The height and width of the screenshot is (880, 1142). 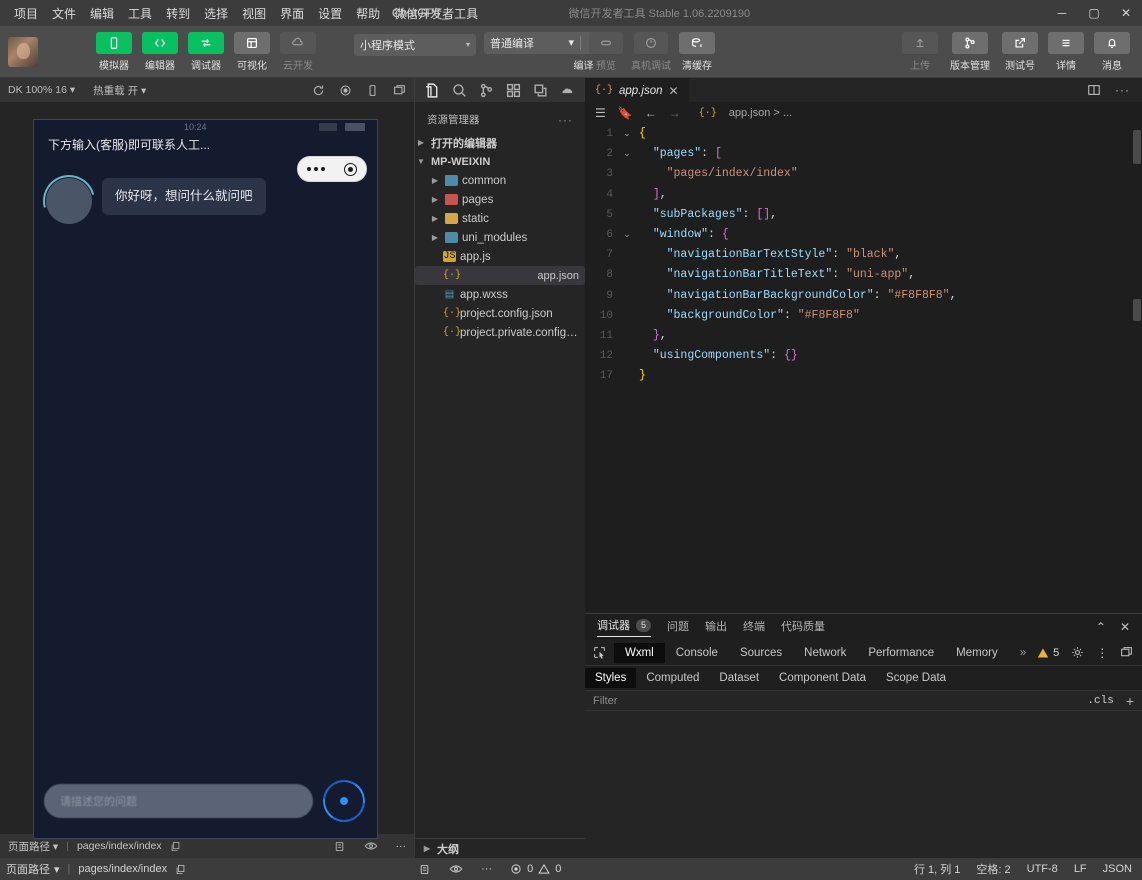 I want to click on avatar, so click(x=23, y=51).